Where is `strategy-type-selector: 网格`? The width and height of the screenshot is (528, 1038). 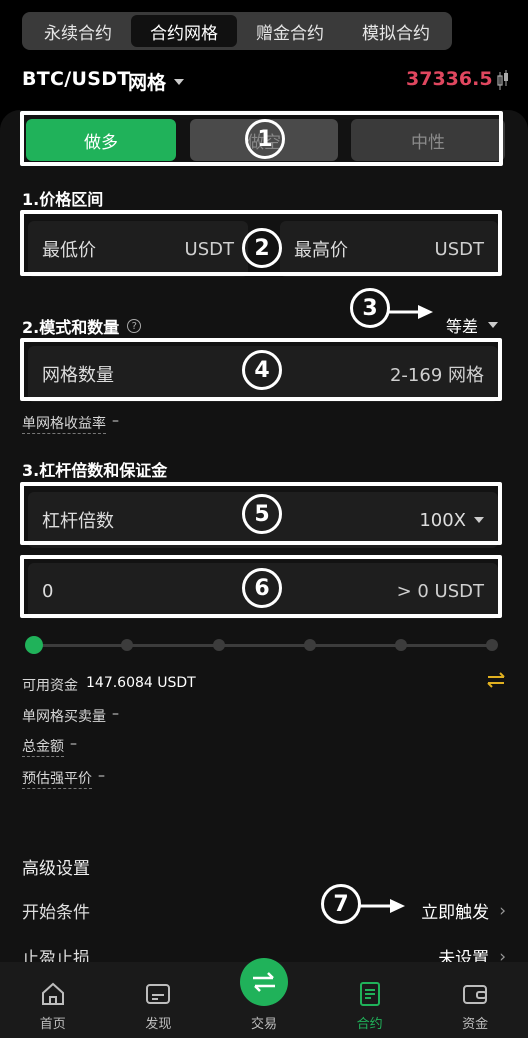 strategy-type-selector: 网格 is located at coordinates (156, 81).